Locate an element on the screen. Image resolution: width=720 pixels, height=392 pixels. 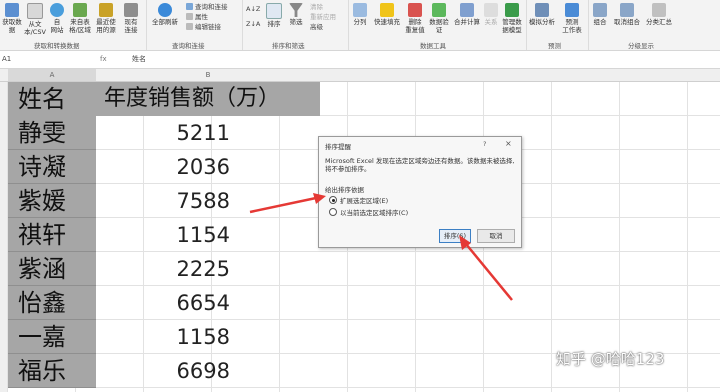
arrow-to-sort-button is located at coordinates (489, 272).